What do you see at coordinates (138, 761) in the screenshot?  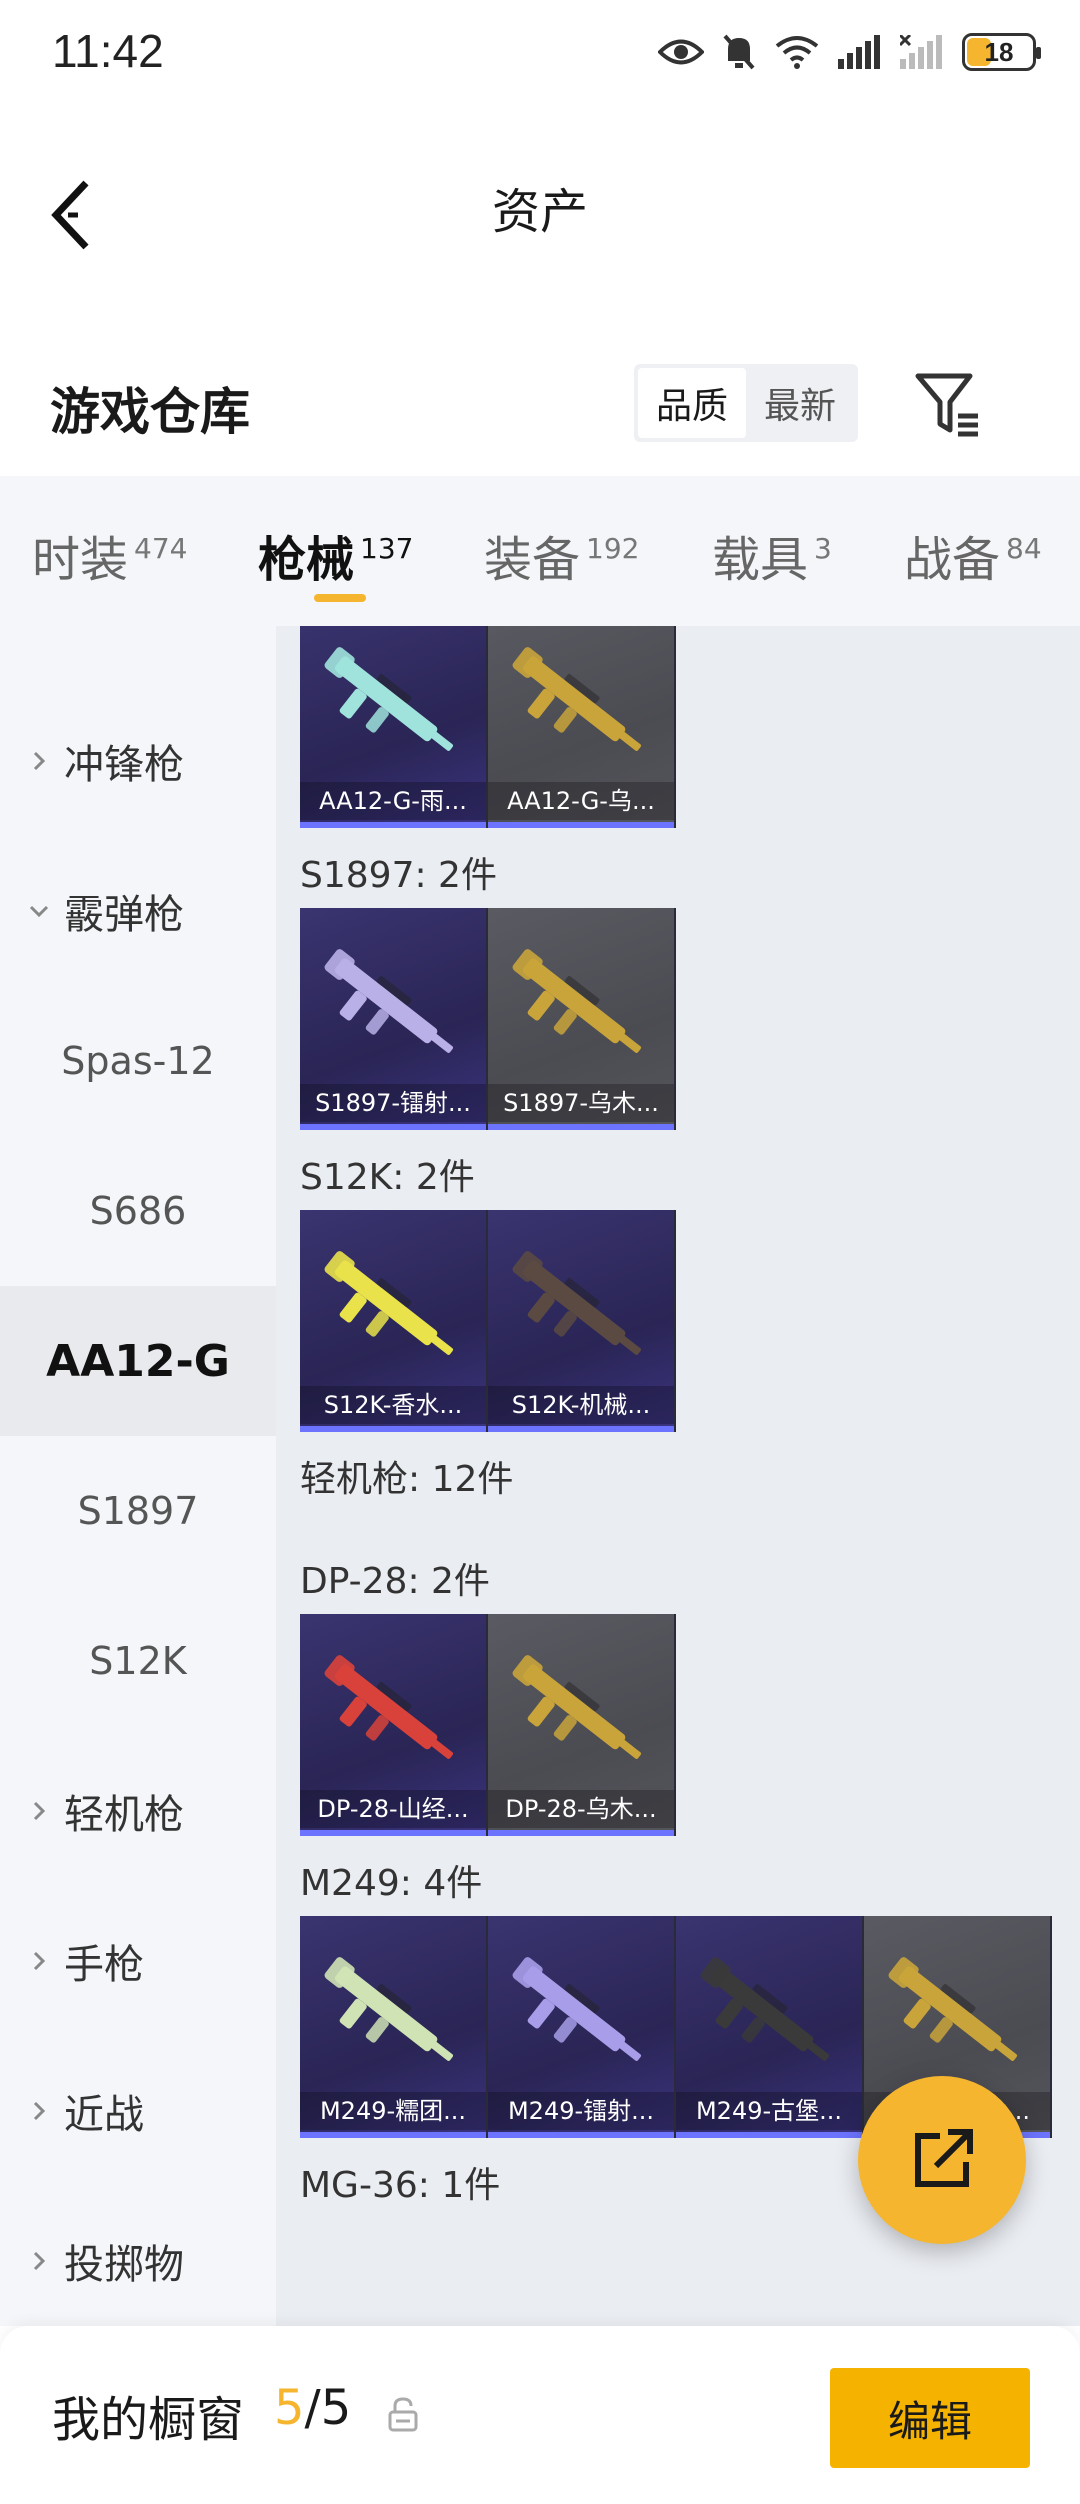 I see `sidebar-item-smg: 冲锋枪` at bounding box center [138, 761].